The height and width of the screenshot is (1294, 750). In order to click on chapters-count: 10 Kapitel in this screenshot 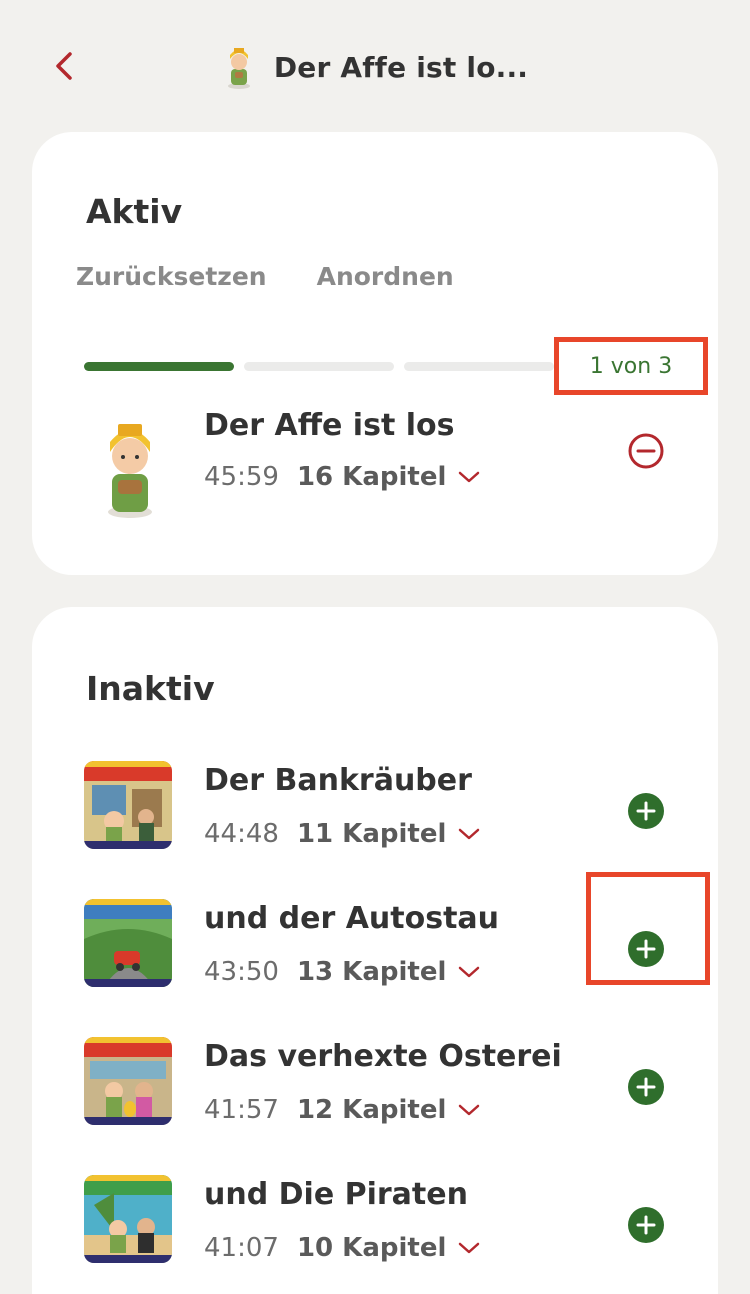, I will do `click(371, 1248)`.